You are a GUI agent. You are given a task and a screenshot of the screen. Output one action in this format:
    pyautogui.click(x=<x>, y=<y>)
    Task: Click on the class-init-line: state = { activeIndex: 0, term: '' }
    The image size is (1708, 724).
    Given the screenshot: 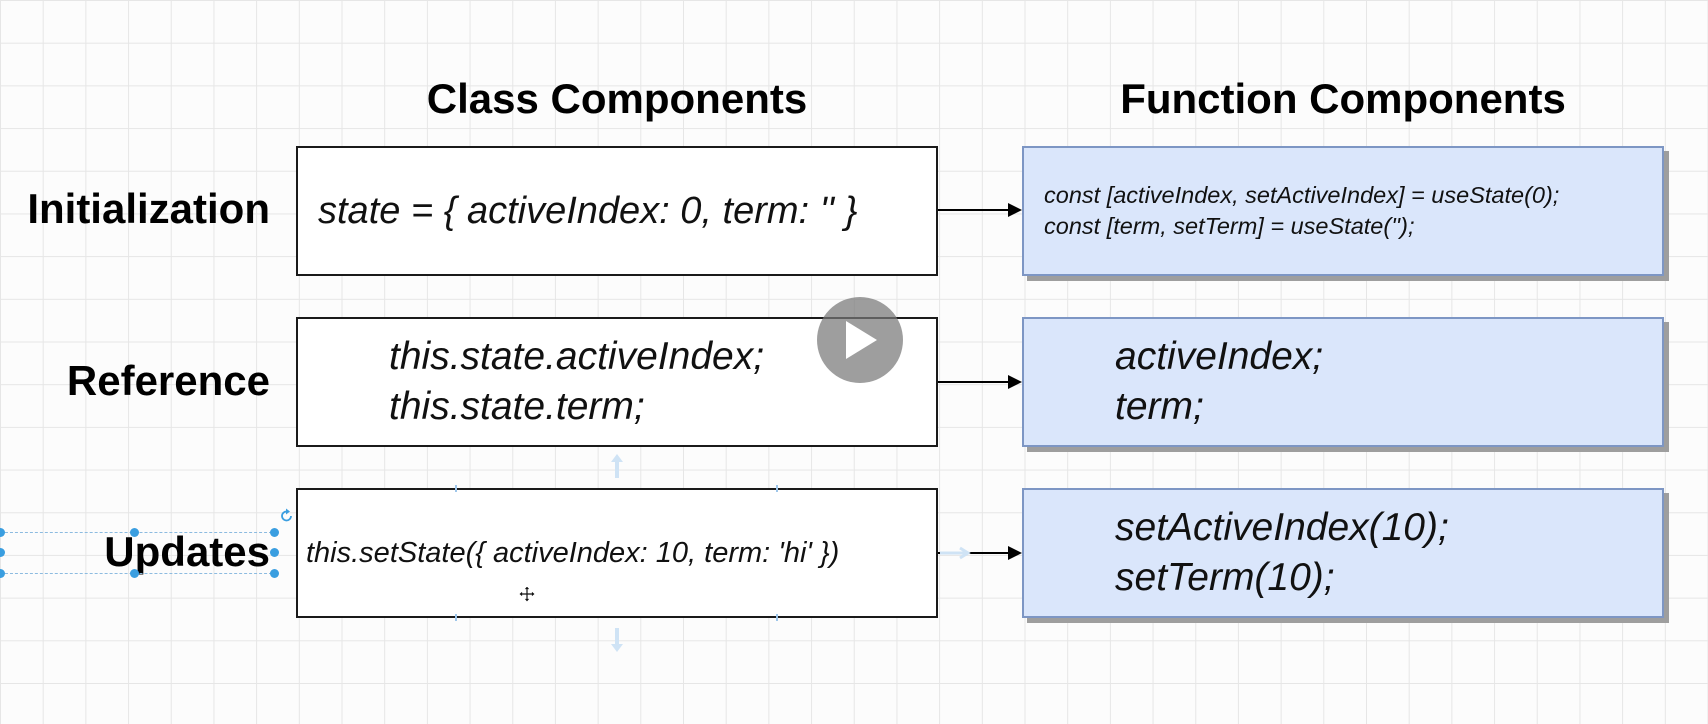 What is the action you would take?
    pyautogui.click(x=588, y=210)
    